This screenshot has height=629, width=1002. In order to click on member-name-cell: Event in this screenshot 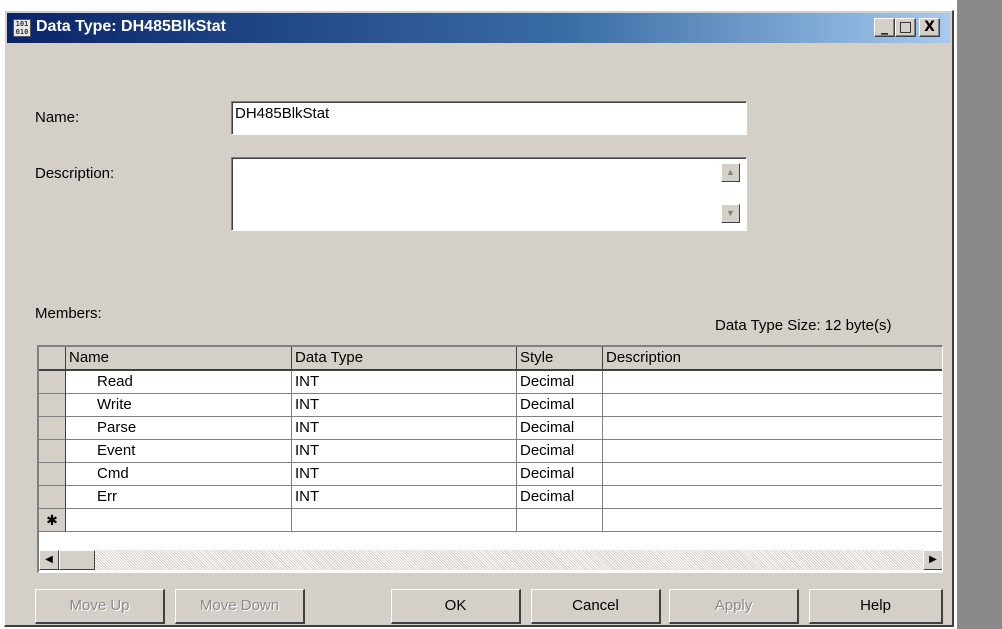, I will do `click(179, 451)`.